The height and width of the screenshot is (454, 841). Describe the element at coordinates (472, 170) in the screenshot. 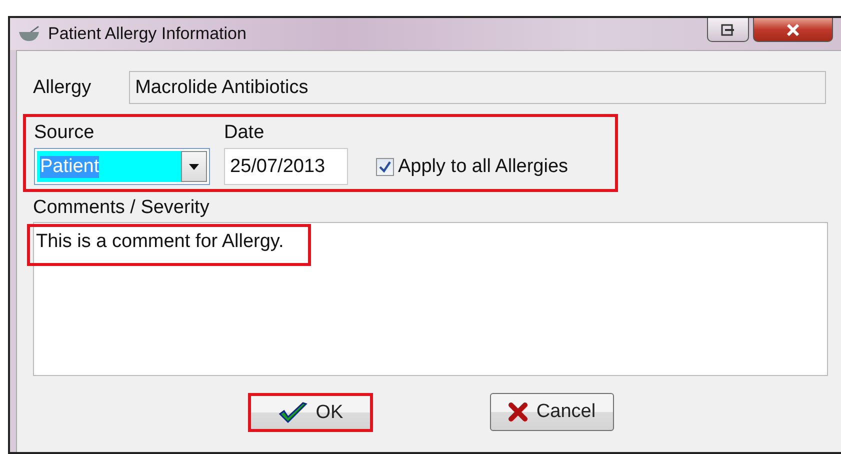

I see `apply-all-checkbox: Apply to all Allergies` at that location.